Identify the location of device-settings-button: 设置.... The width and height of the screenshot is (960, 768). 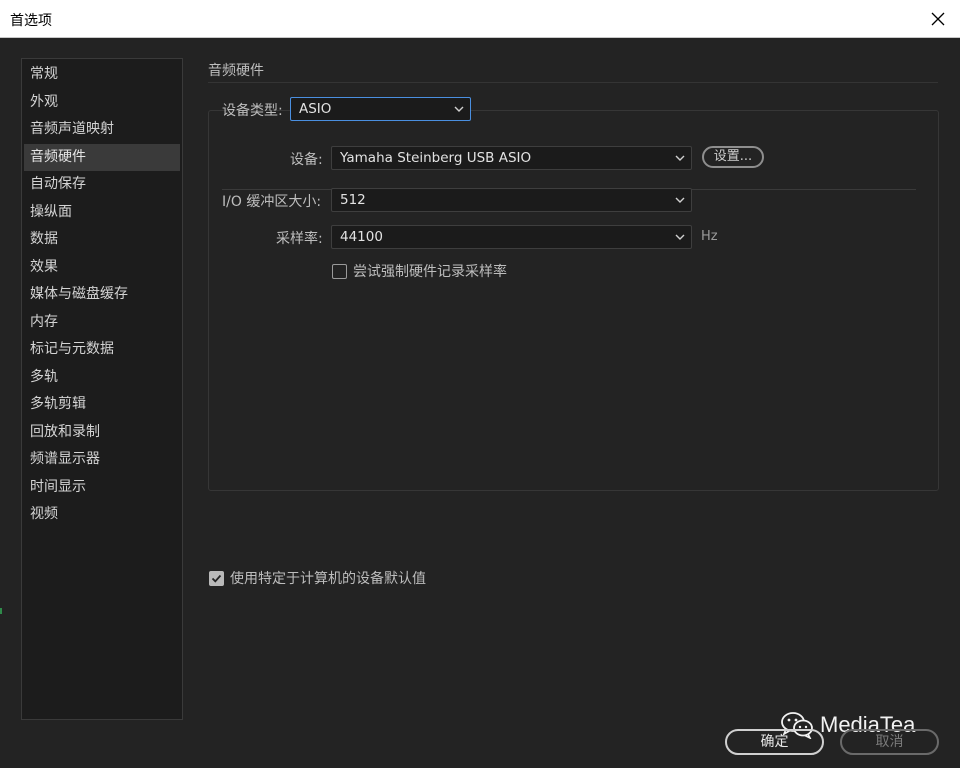
(733, 157).